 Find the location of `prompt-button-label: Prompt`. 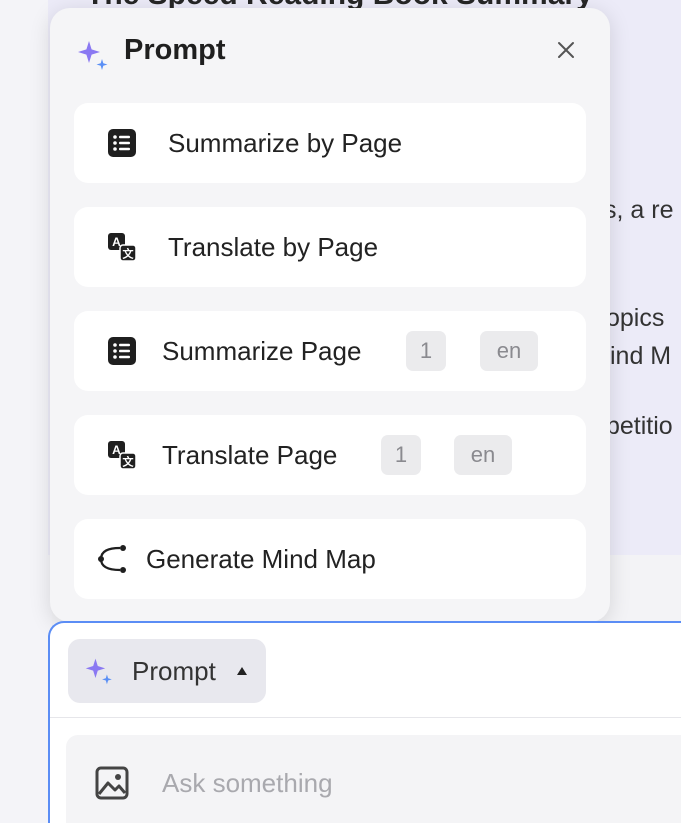

prompt-button-label: Prompt is located at coordinates (174, 671).